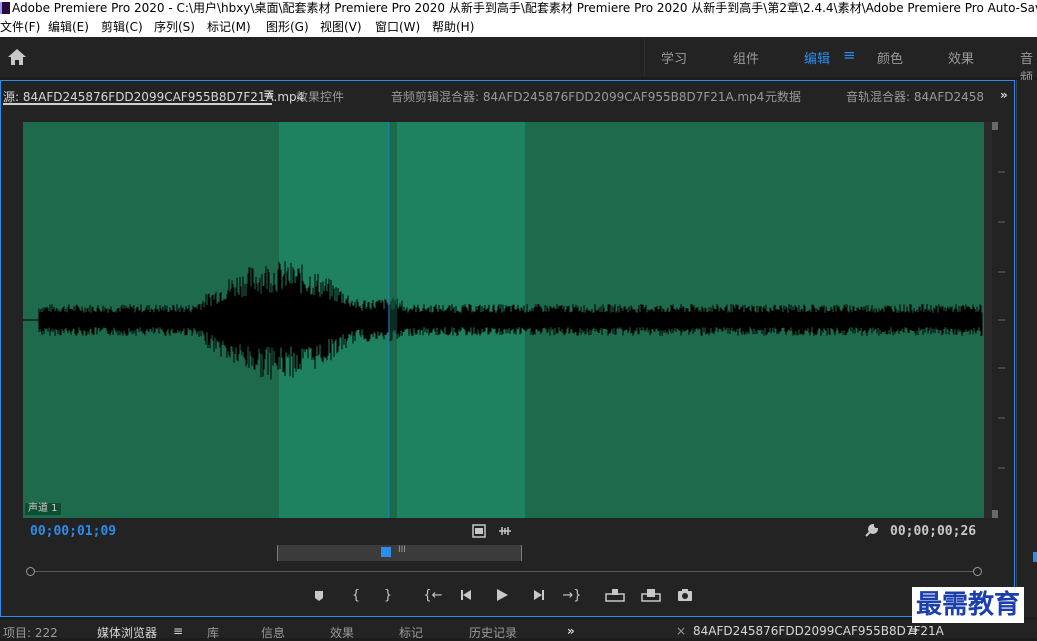 The image size is (1037, 641). Describe the element at coordinates (1035, 557) in the screenshot. I see `program-playhead-marker` at that location.